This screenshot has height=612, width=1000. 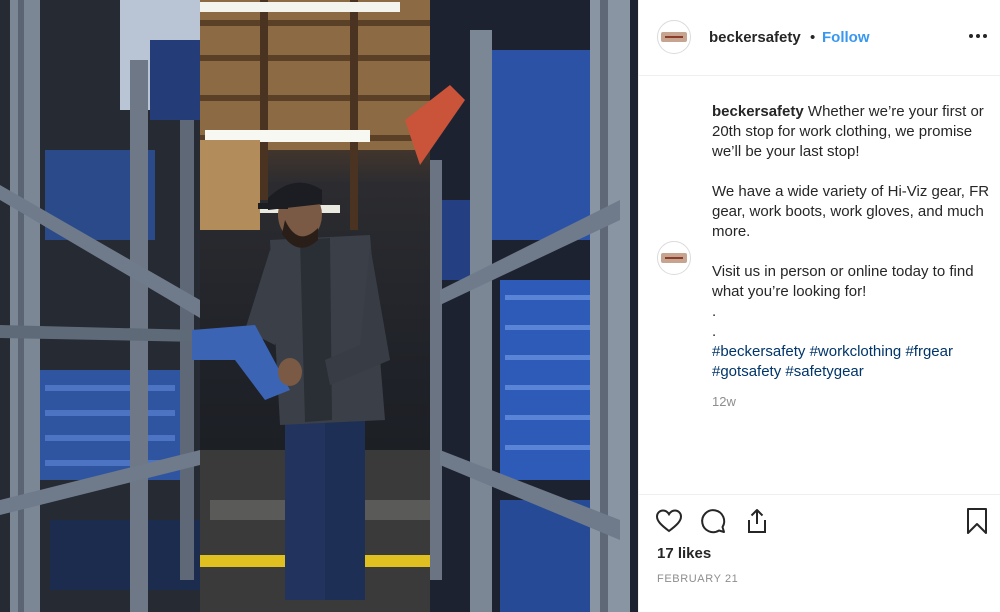 What do you see at coordinates (758, 351) in the screenshot?
I see `hashtag-link: #beckersafety` at bounding box center [758, 351].